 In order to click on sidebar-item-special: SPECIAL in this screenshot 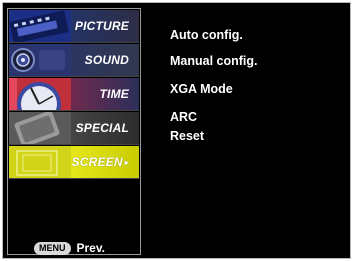, I will do `click(74, 128)`.